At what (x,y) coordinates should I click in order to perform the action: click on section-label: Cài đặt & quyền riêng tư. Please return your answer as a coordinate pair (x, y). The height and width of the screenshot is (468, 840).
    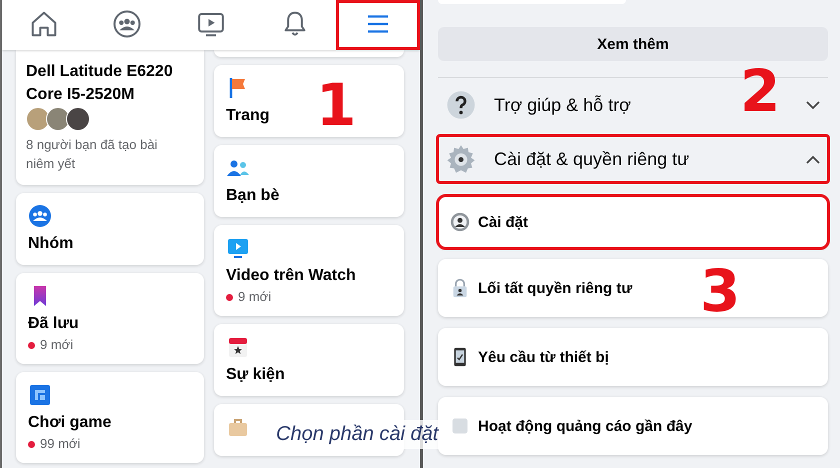
    Looking at the image, I should click on (650, 159).